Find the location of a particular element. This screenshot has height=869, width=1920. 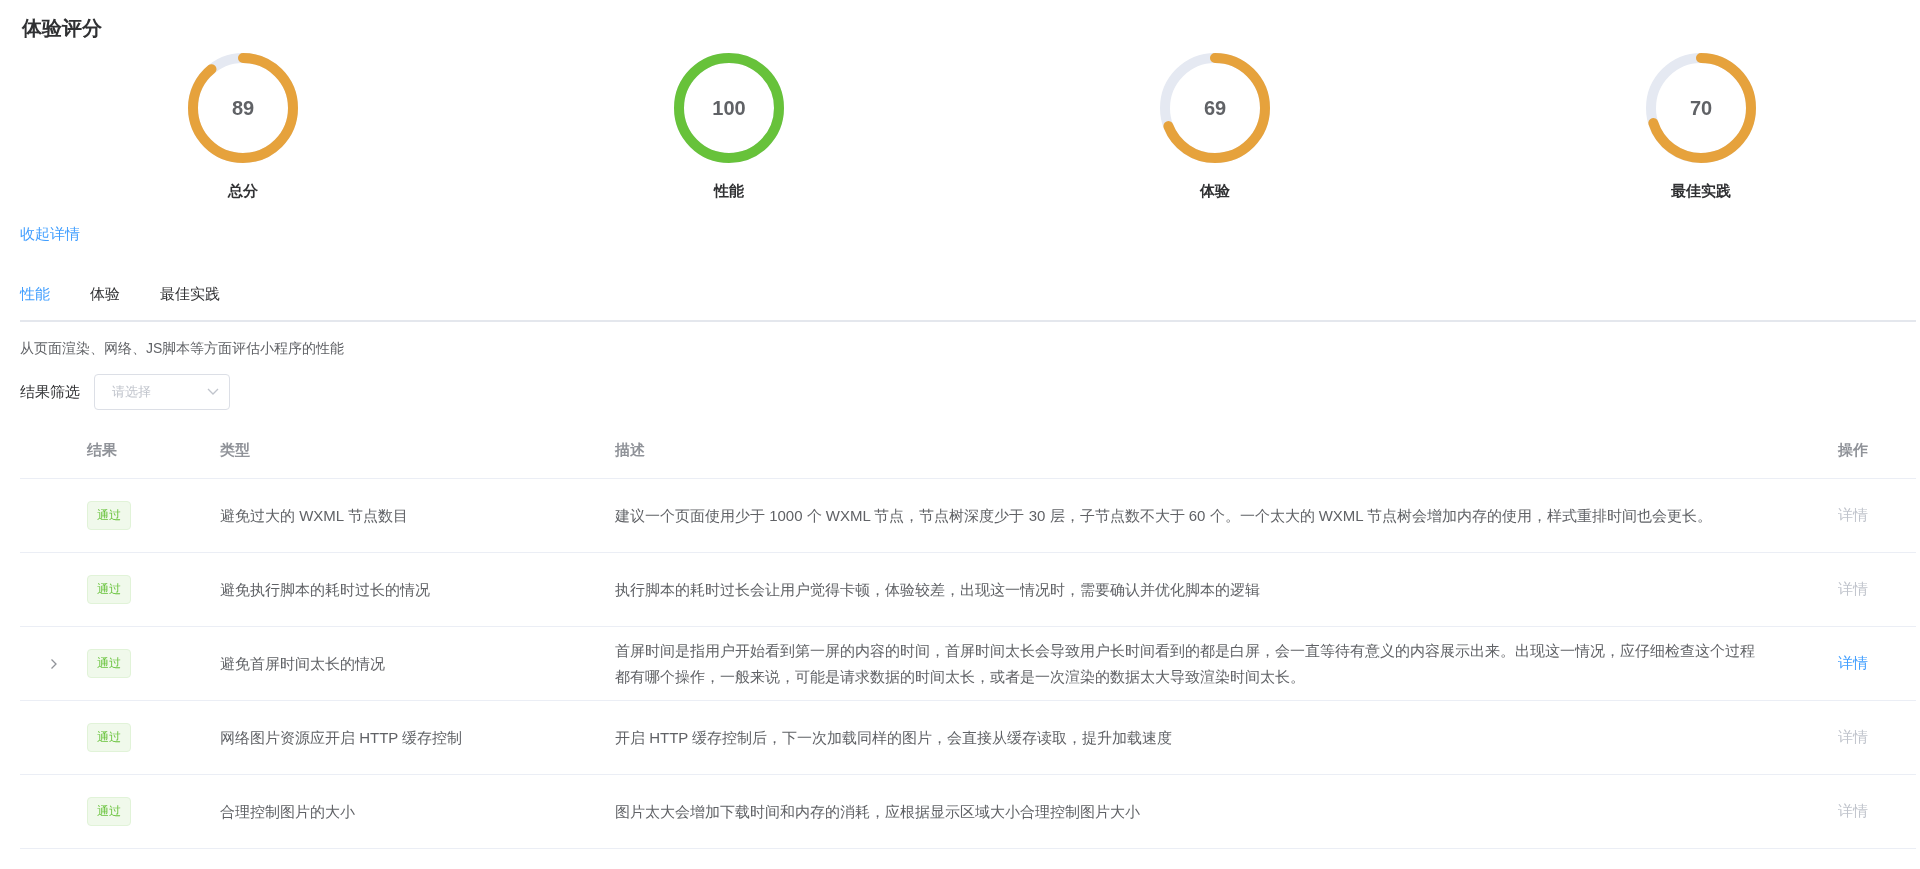

tab: 体验 is located at coordinates (105, 294).